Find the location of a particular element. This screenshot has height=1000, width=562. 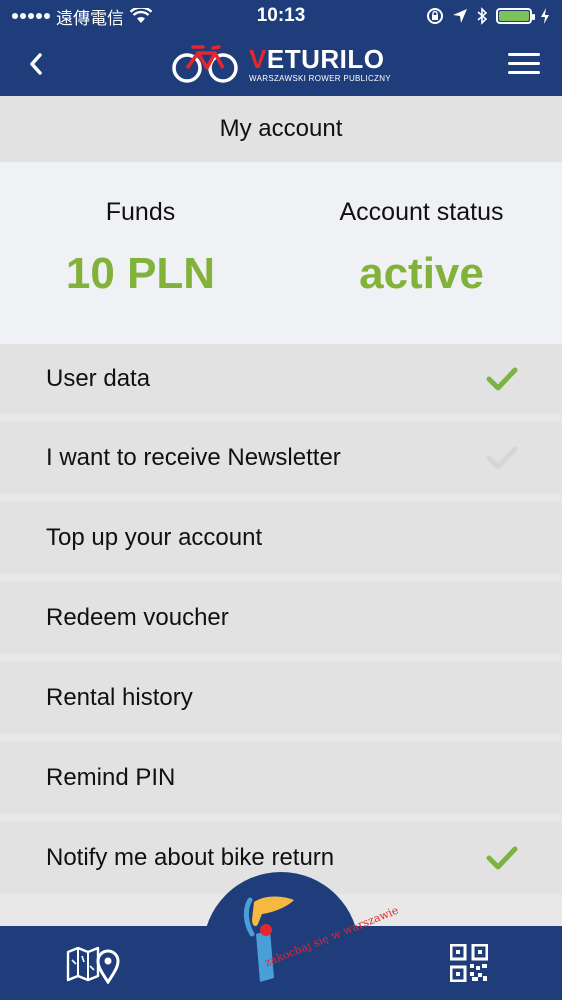

funds-label: Funds is located at coordinates (140, 212).